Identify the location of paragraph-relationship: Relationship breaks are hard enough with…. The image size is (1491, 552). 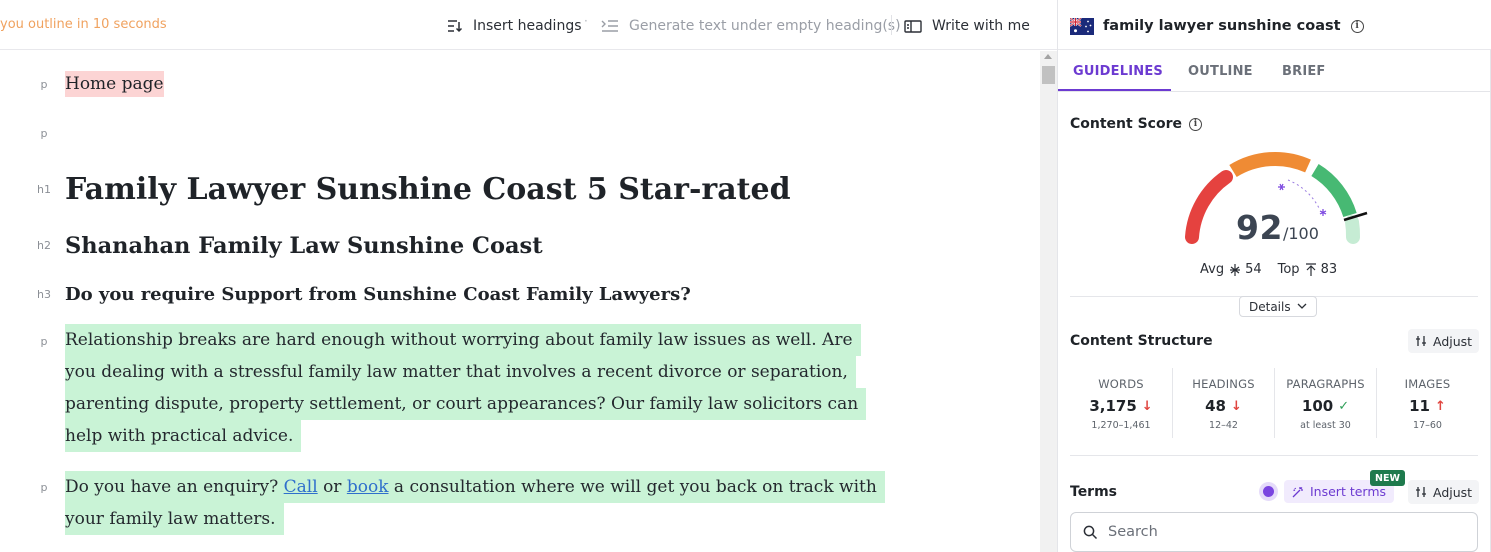
(466, 388).